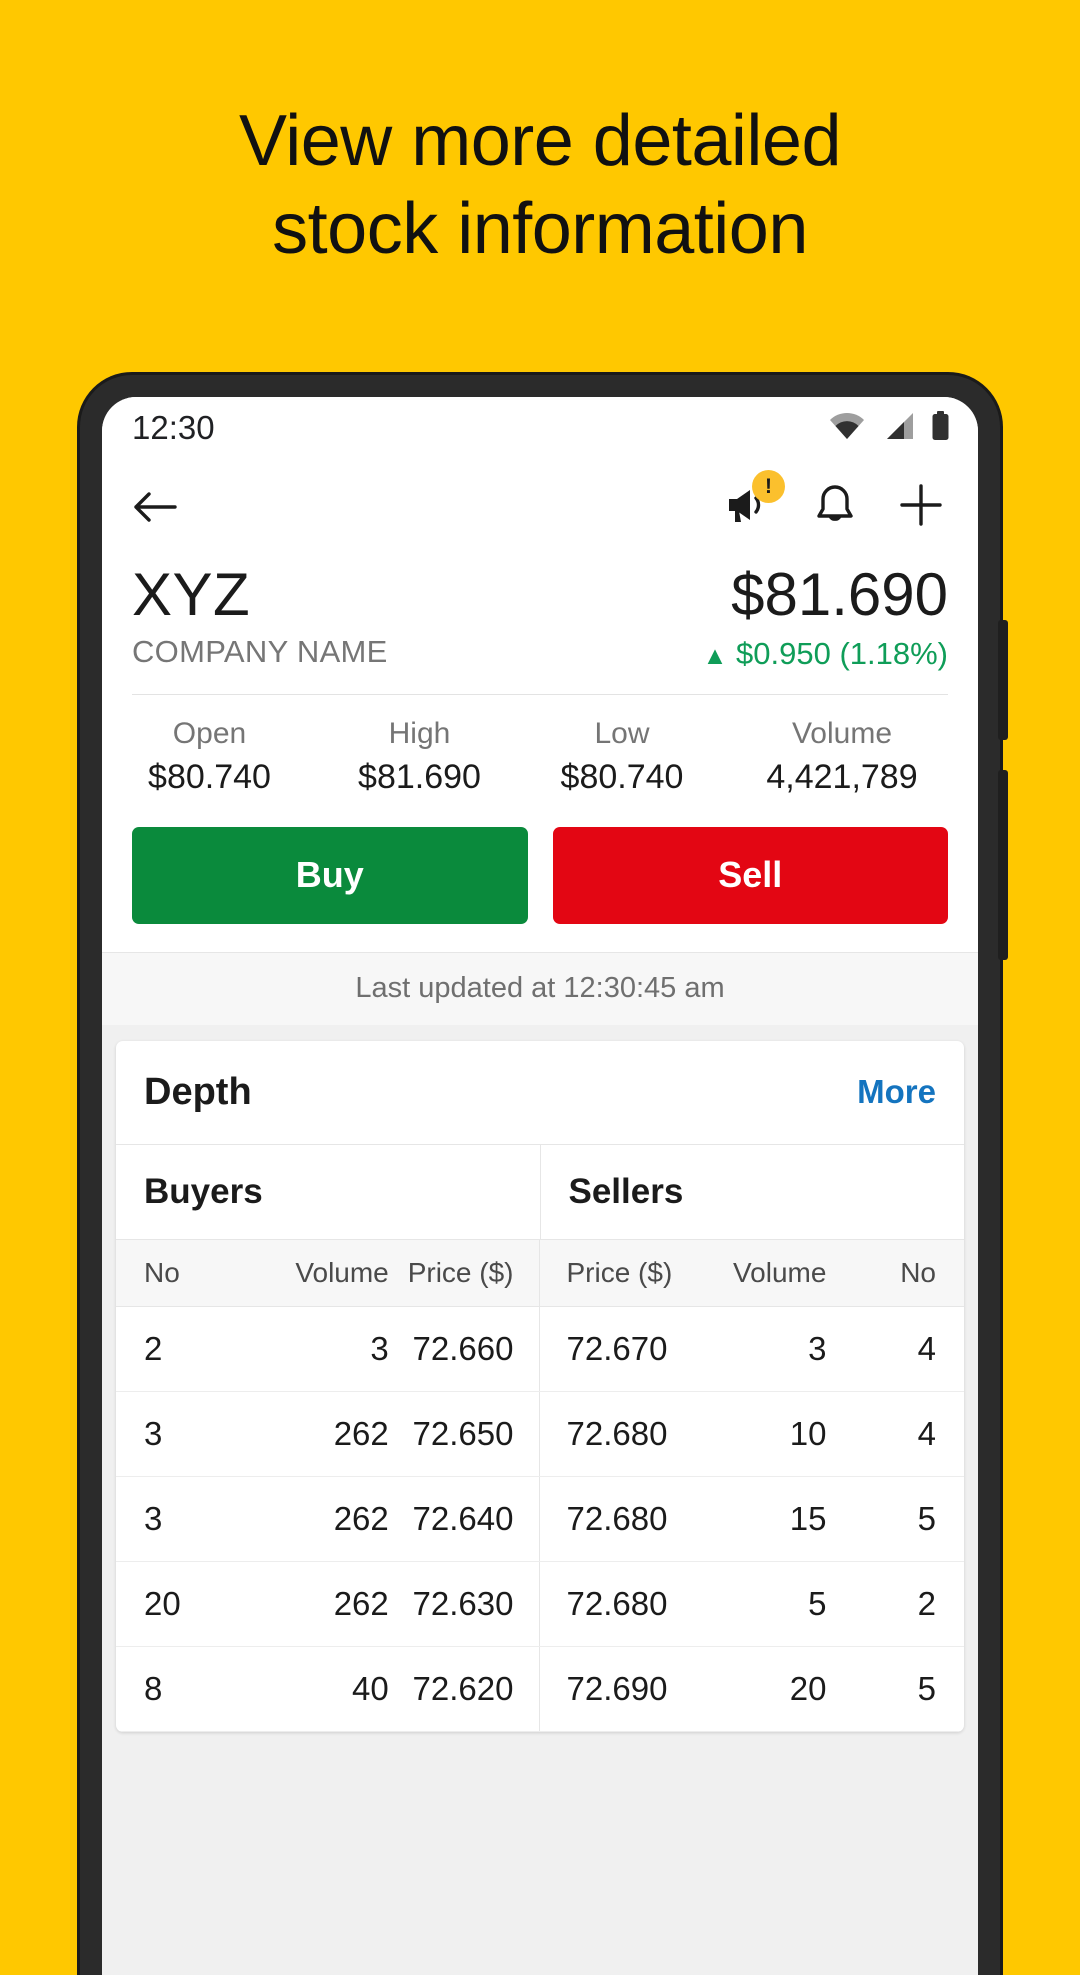 The width and height of the screenshot is (1080, 1975). I want to click on depth-more-link: More, so click(896, 1092).